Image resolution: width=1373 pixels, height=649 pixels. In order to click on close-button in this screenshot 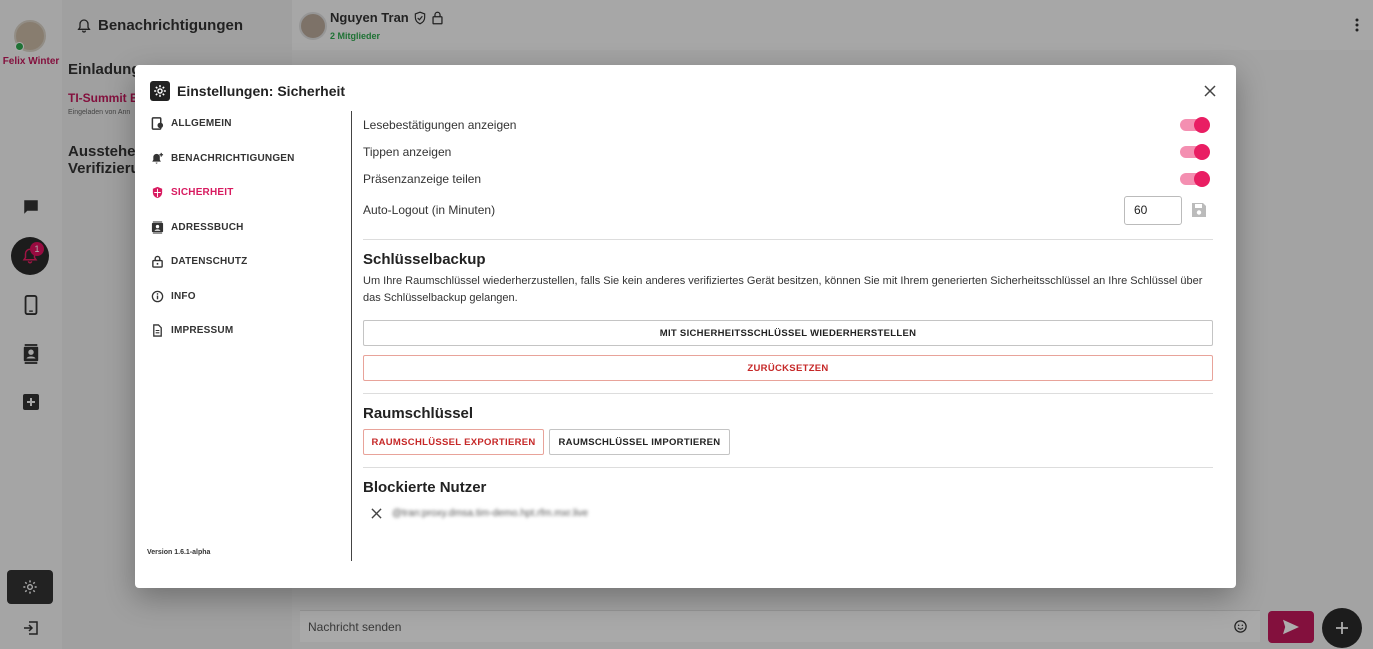, I will do `click(1210, 91)`.